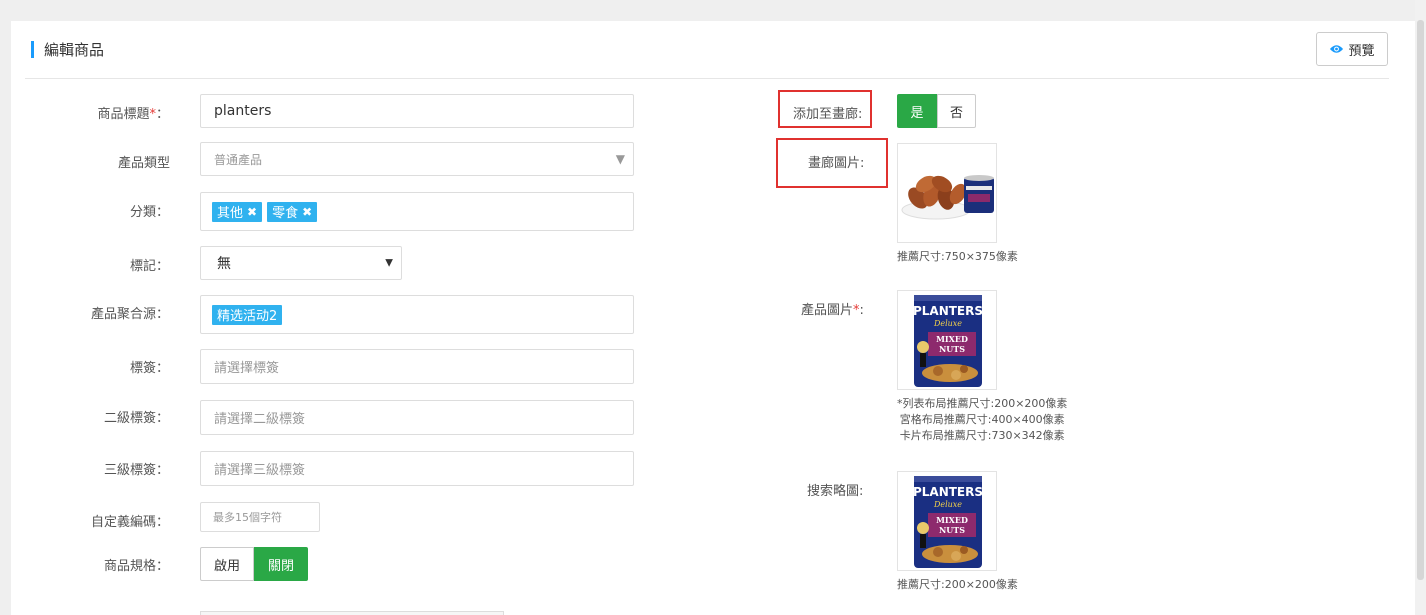 The height and width of the screenshot is (615, 1426). What do you see at coordinates (32, 49) in the screenshot?
I see `title-accent-bar` at bounding box center [32, 49].